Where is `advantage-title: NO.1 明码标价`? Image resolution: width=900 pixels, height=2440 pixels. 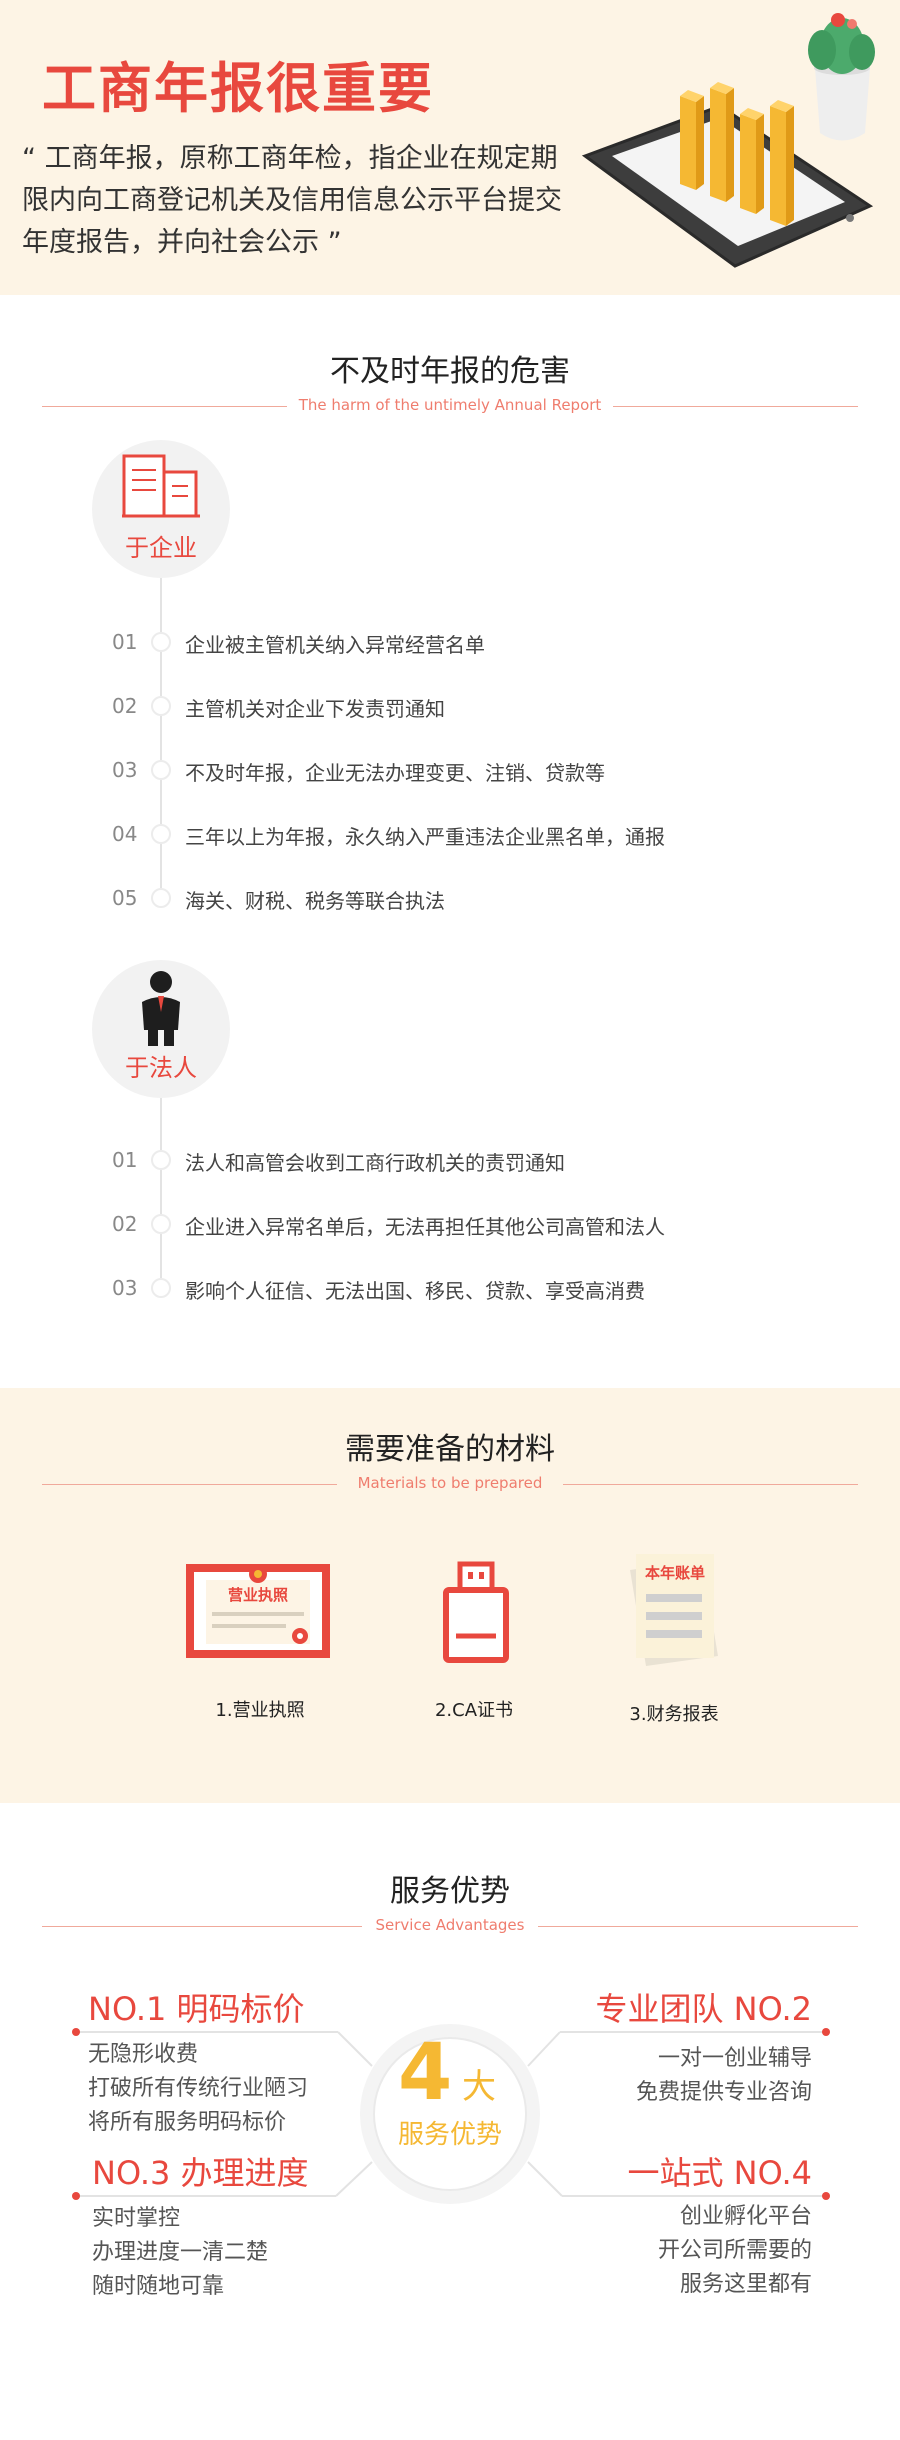
advantage-title: NO.1 明码标价 is located at coordinates (196, 2009).